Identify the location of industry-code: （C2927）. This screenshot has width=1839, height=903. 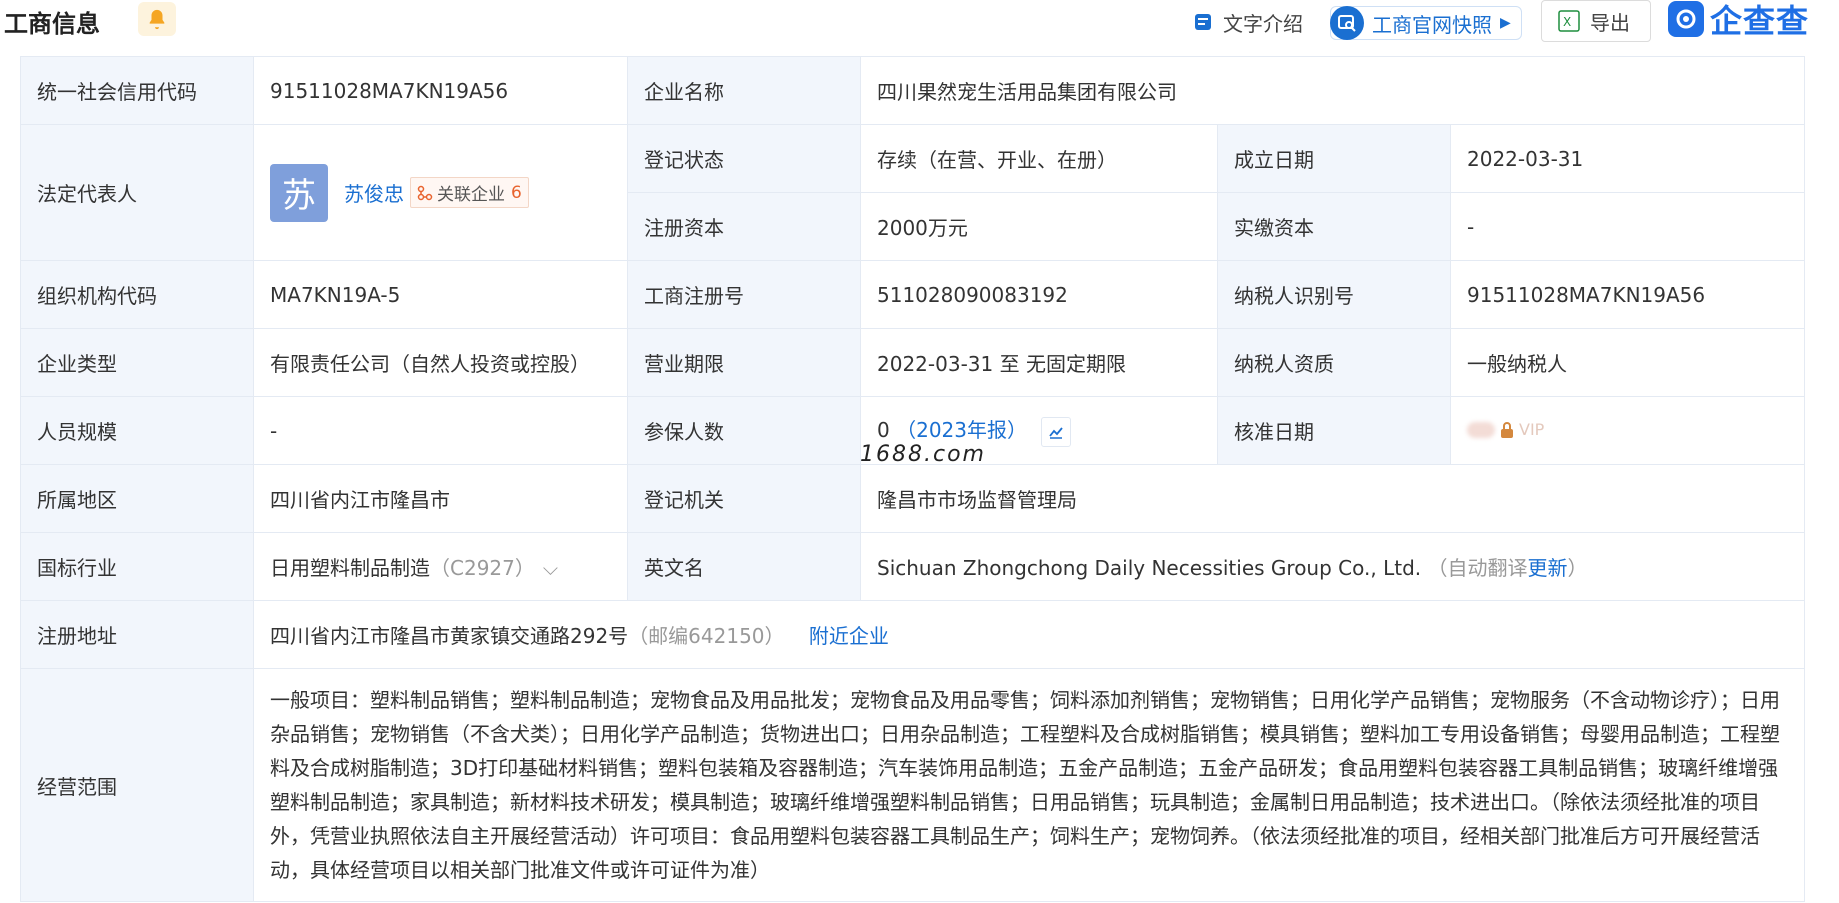
(482, 568).